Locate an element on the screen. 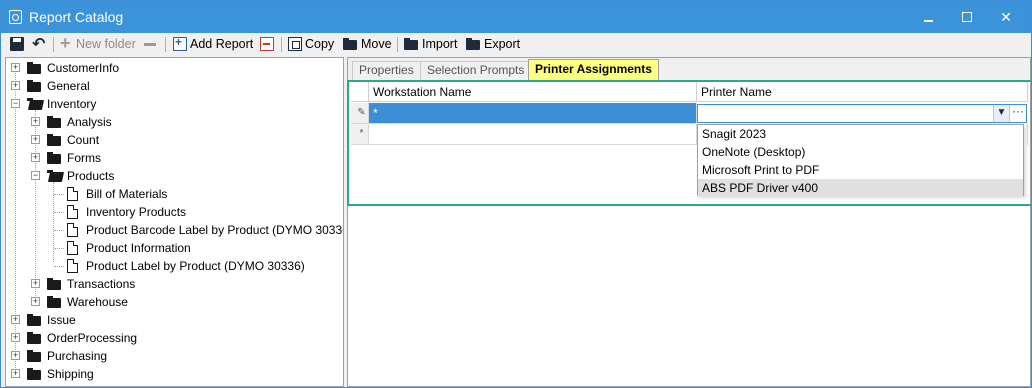  tree-item-warehouse: + Warehouse is located at coordinates (174, 302).